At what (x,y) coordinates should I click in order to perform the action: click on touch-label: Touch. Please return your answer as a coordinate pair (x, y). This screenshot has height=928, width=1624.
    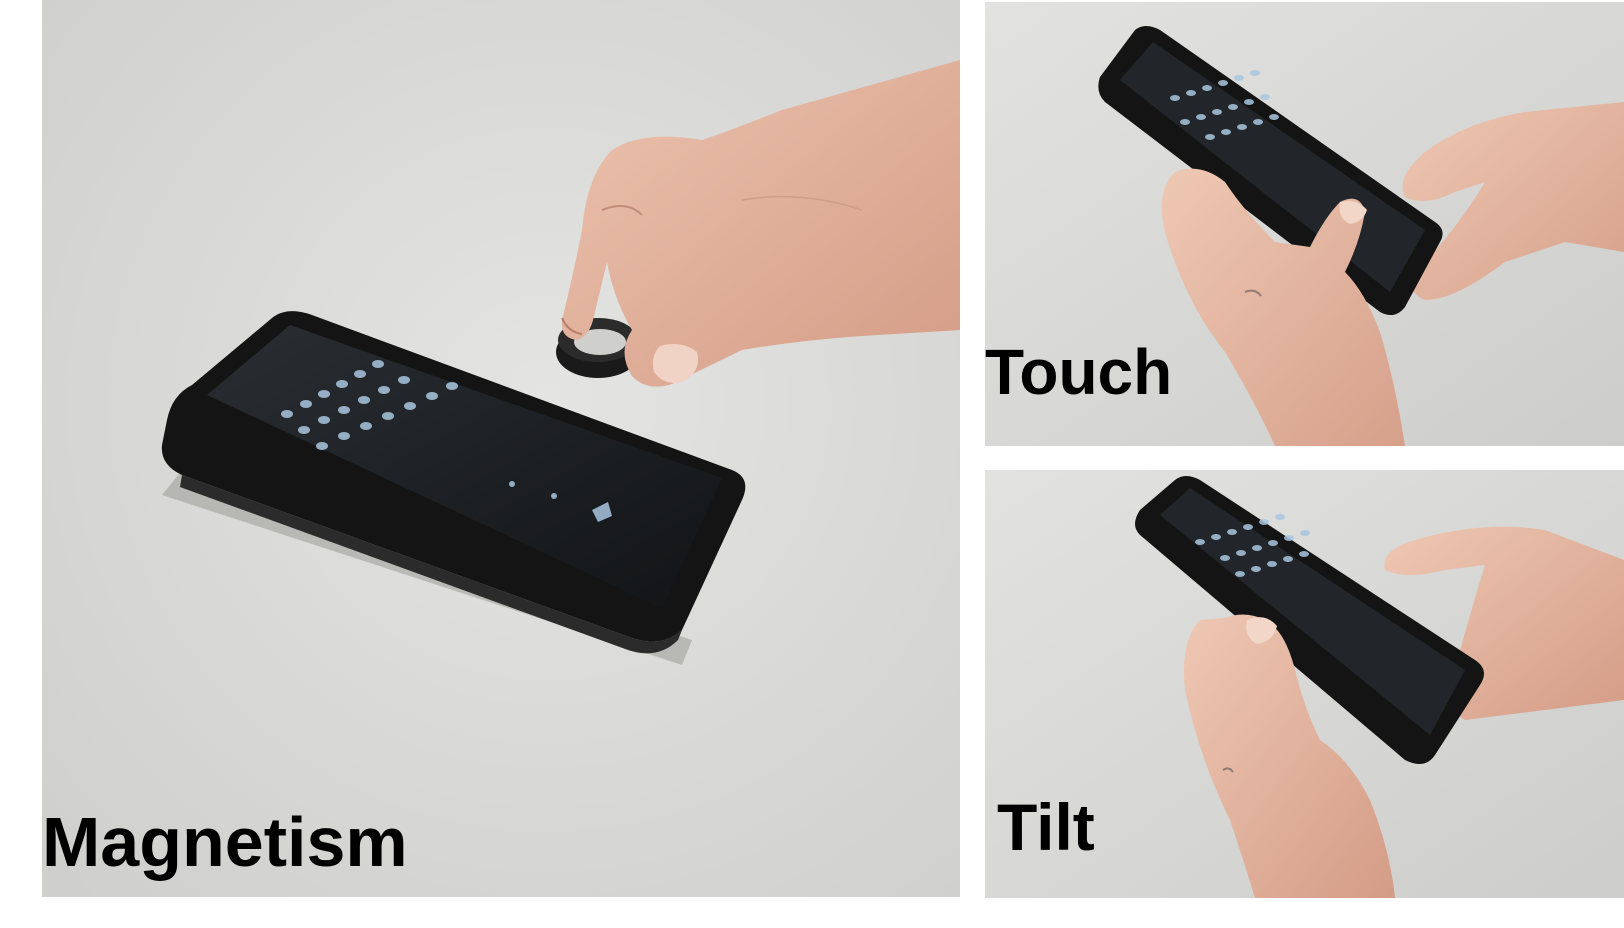
    Looking at the image, I should click on (1079, 372).